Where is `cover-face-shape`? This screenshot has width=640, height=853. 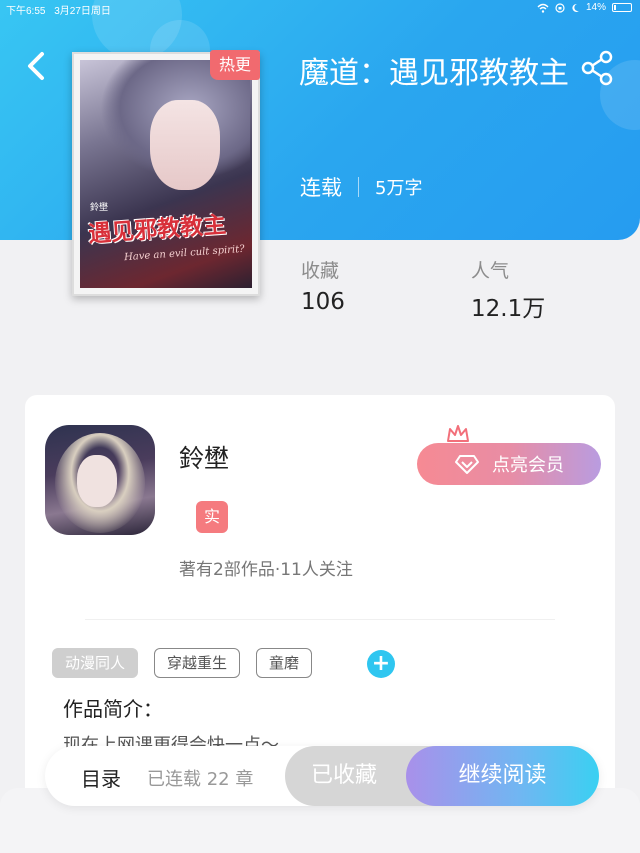
cover-face-shape is located at coordinates (185, 145).